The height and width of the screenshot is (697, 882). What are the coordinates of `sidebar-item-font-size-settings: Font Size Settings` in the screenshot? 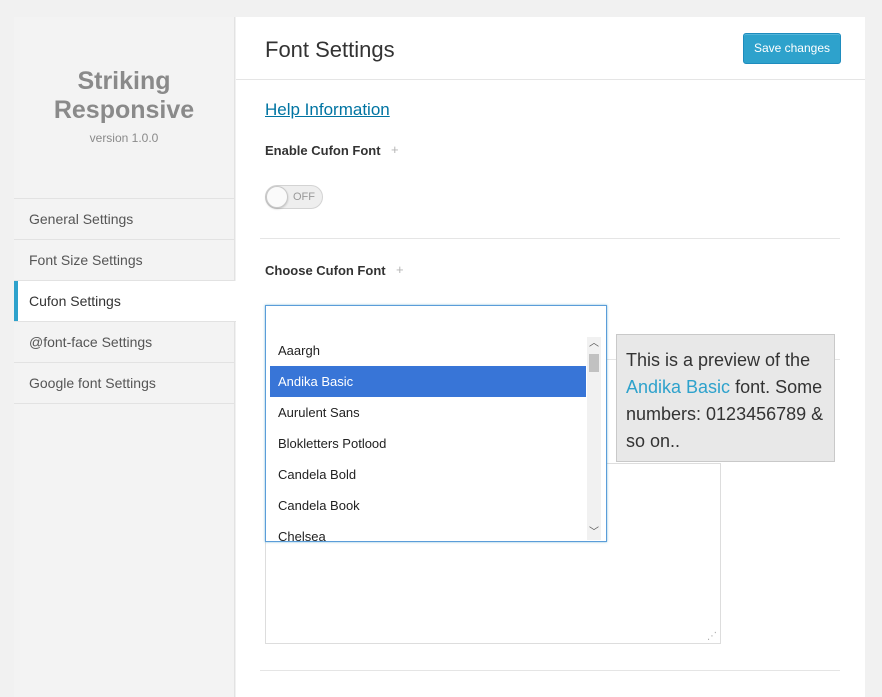 It's located at (124, 260).